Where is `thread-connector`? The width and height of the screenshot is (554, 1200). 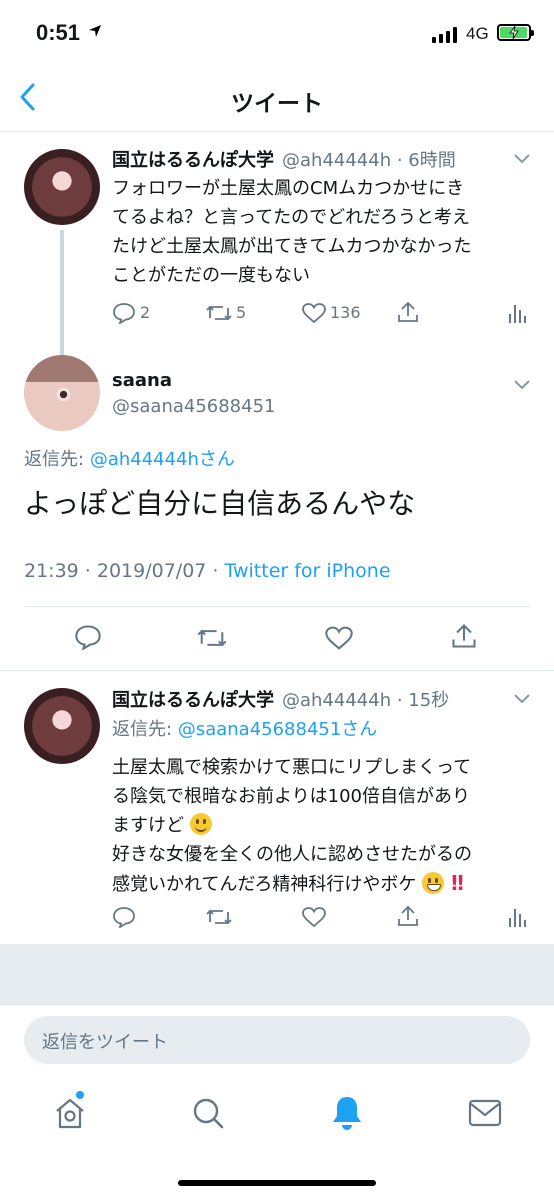
thread-connector is located at coordinates (62, 292).